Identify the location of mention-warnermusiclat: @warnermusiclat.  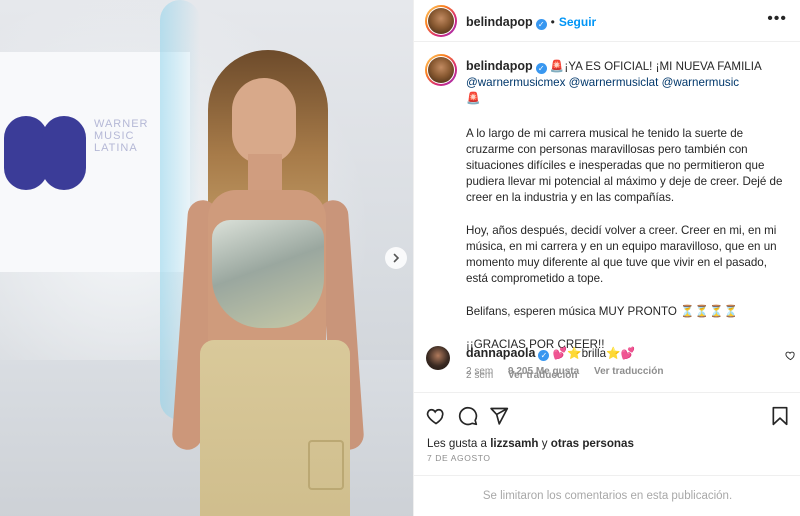
(614, 82).